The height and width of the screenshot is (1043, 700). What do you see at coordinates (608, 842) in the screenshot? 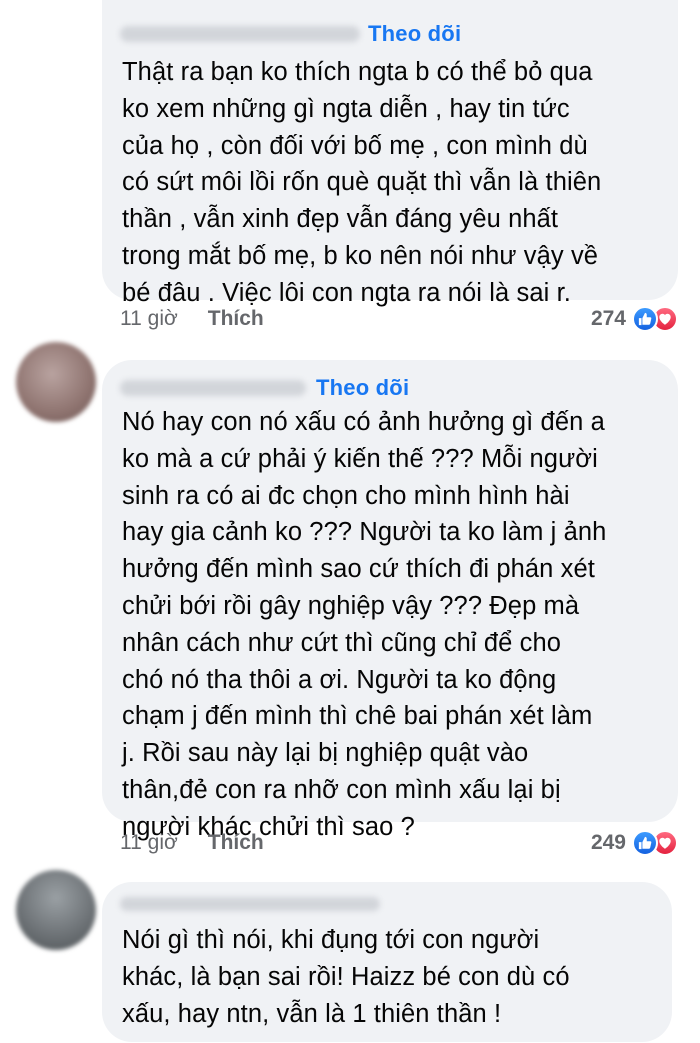
I see `reaction-count: 249` at bounding box center [608, 842].